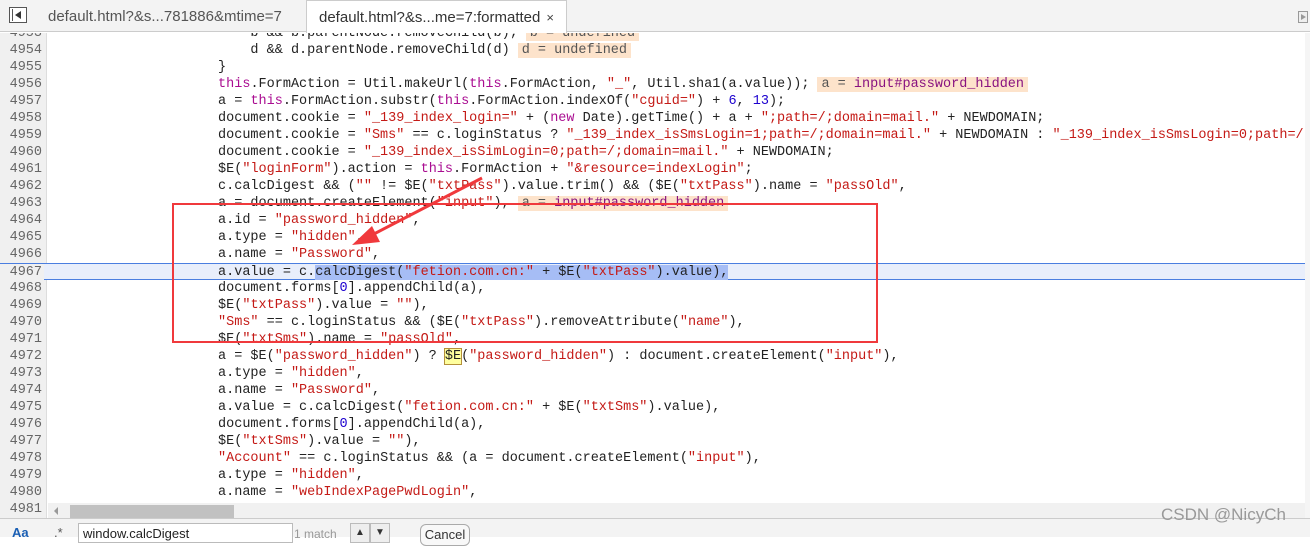 The width and height of the screenshot is (1310, 546). What do you see at coordinates (22, 272) in the screenshot?
I see `line-number: 4967` at bounding box center [22, 272].